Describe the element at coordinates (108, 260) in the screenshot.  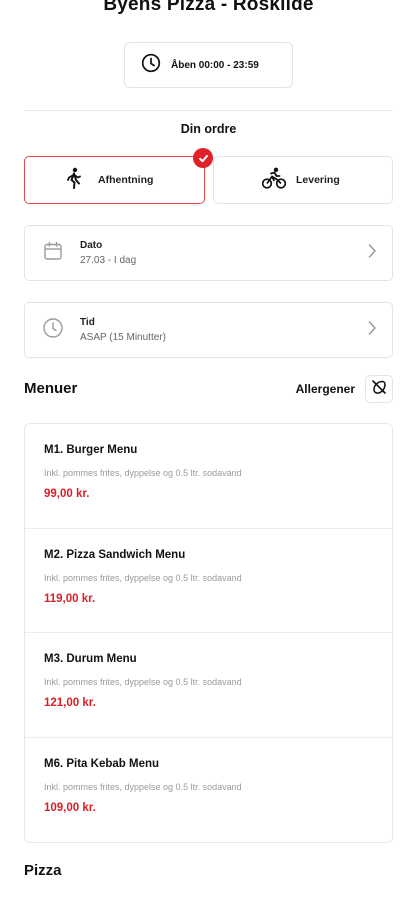
I see `date-value: 27.03 - I dag` at that location.